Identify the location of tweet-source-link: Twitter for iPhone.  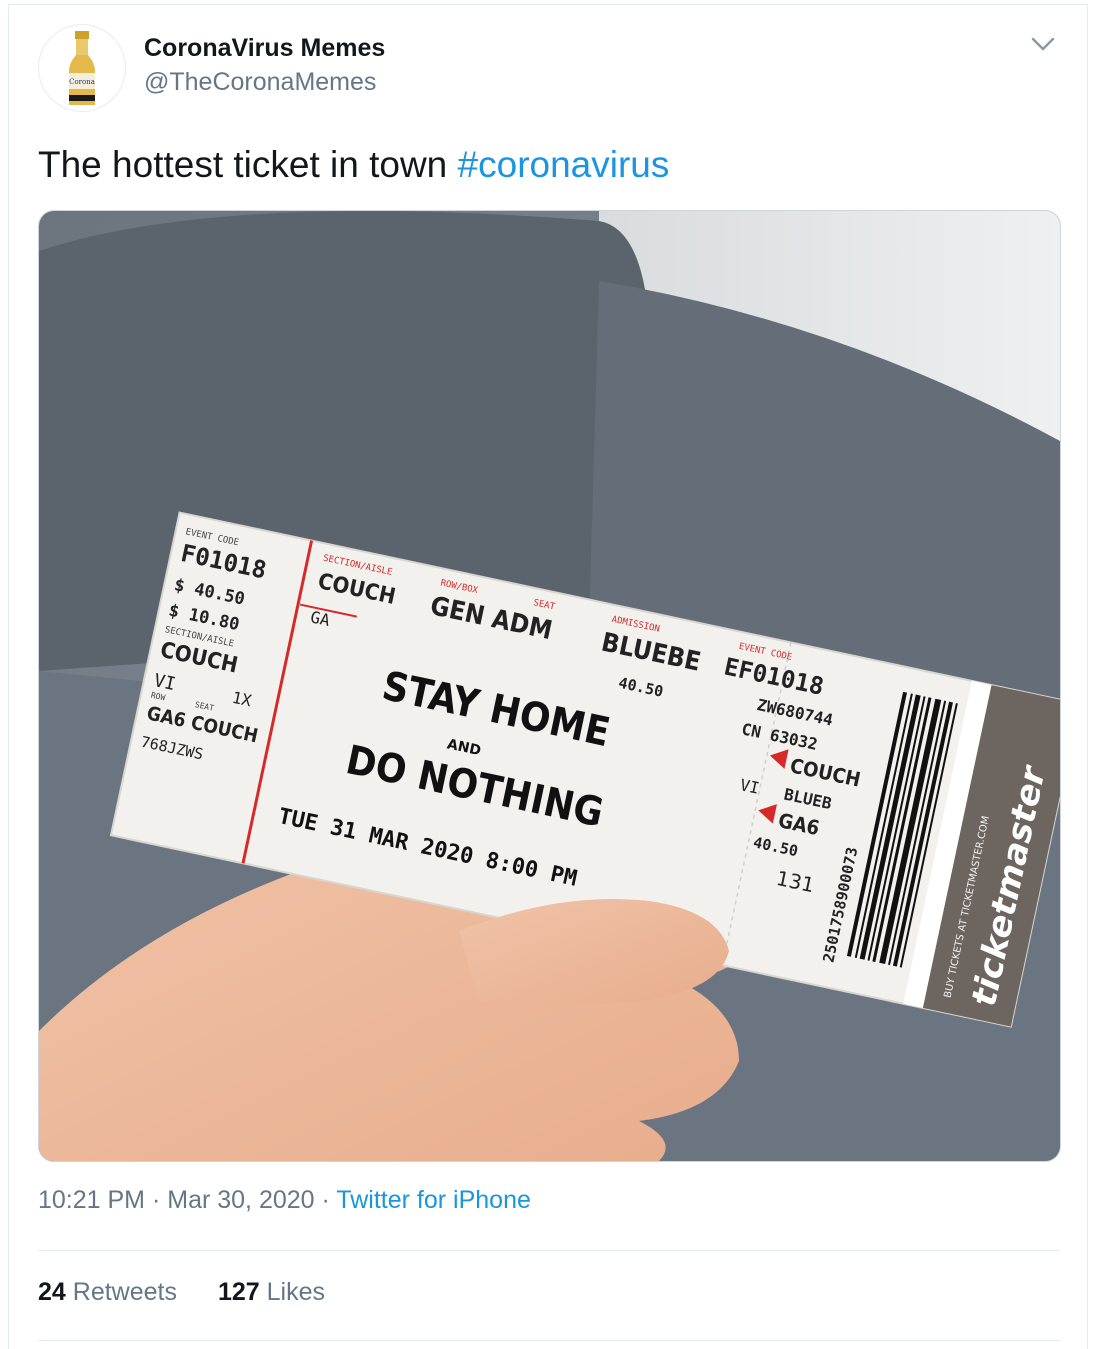
(433, 1200).